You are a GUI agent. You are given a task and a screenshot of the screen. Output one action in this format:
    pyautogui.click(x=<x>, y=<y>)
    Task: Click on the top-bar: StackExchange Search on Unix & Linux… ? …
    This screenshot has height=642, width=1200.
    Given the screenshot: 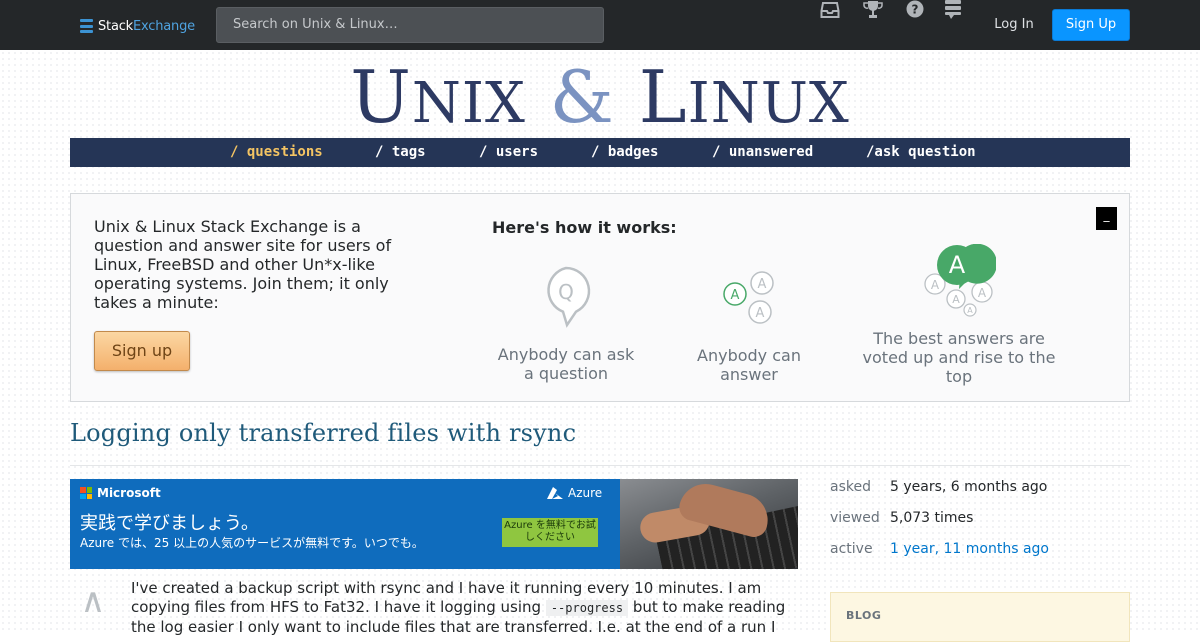 What is the action you would take?
    pyautogui.click(x=600, y=25)
    